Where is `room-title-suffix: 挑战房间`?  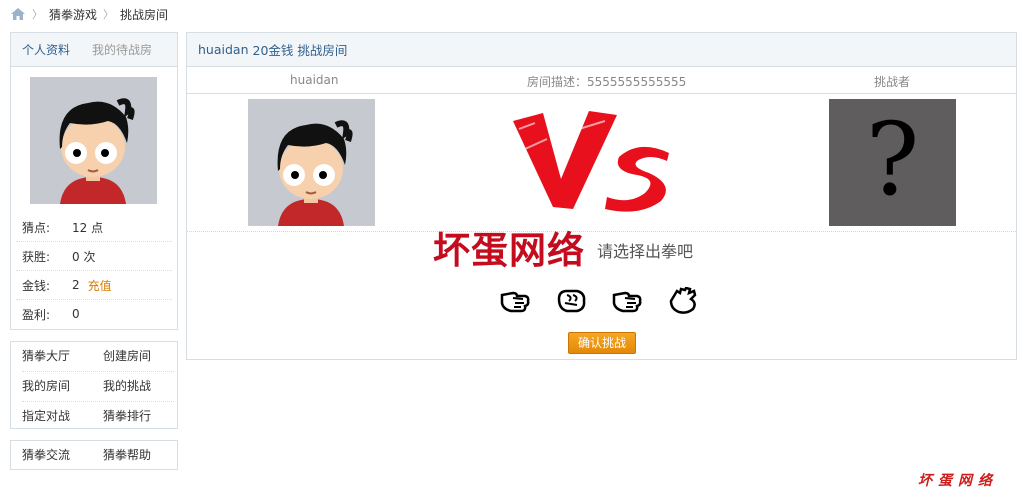
room-title-suffix: 挑战房间 is located at coordinates (322, 50).